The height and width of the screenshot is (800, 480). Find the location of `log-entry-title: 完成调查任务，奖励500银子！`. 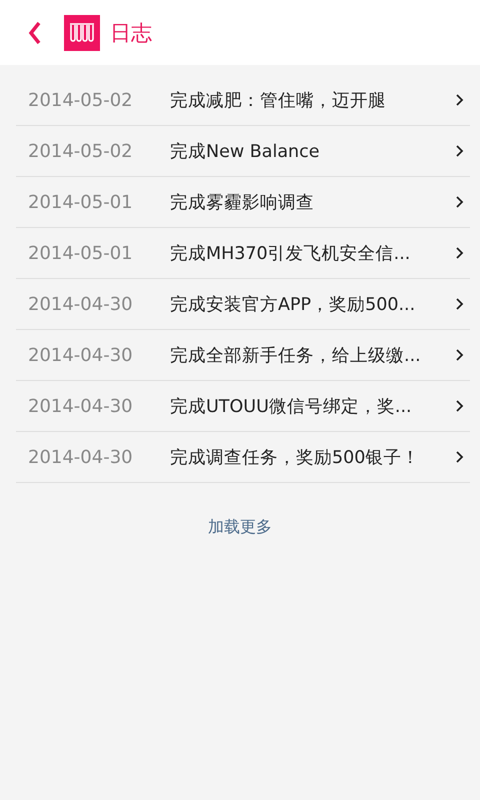

log-entry-title: 完成调查任务，奖励500银子！ is located at coordinates (310, 457).